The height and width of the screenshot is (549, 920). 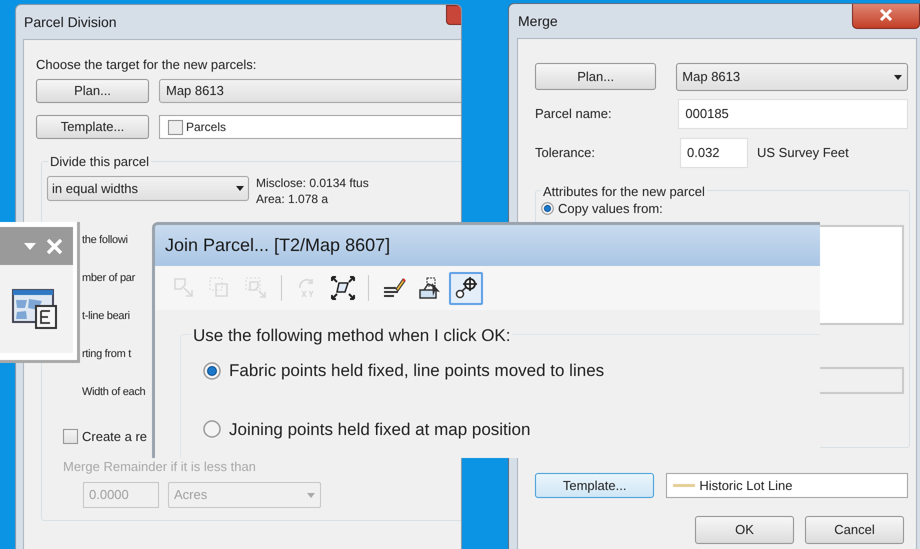 I want to click on tolerance-field: 0.032, so click(x=714, y=153).